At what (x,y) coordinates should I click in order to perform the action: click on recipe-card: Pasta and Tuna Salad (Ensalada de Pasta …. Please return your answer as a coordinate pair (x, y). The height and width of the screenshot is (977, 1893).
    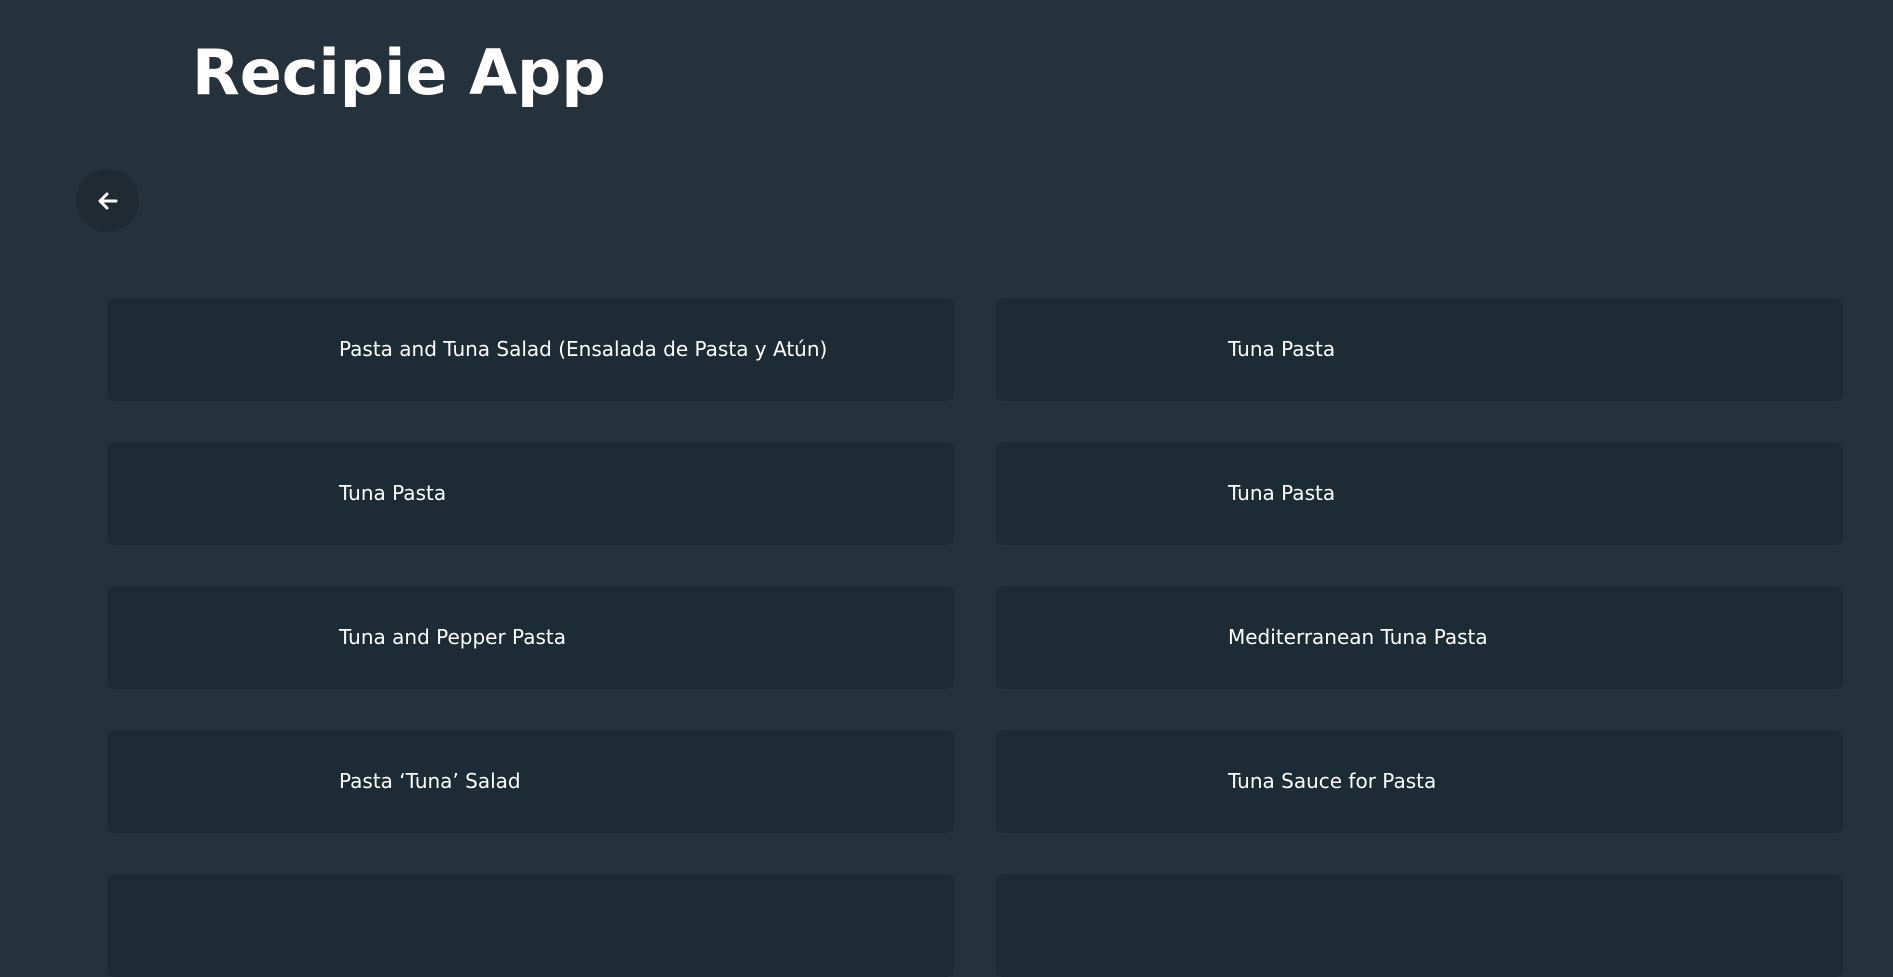
    Looking at the image, I should click on (530, 349).